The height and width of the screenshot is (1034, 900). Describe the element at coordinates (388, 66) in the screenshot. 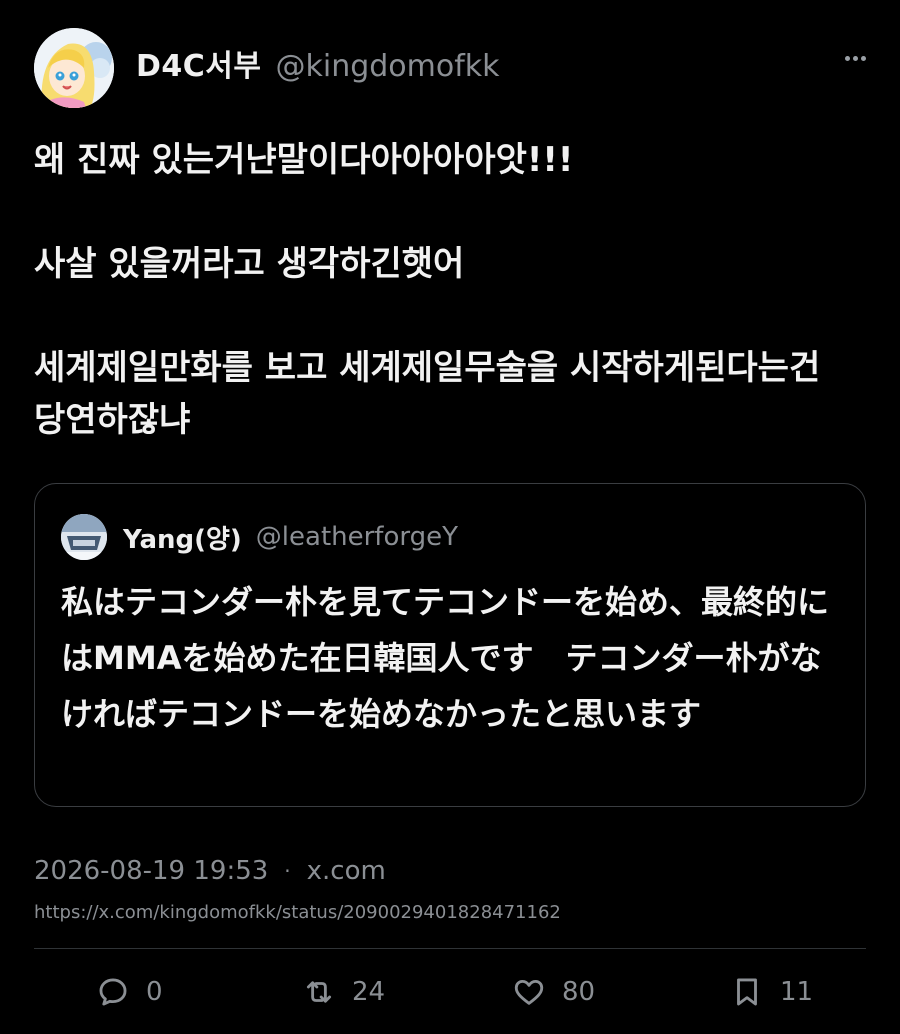

I see `author-handle: @kingdomofkk` at that location.